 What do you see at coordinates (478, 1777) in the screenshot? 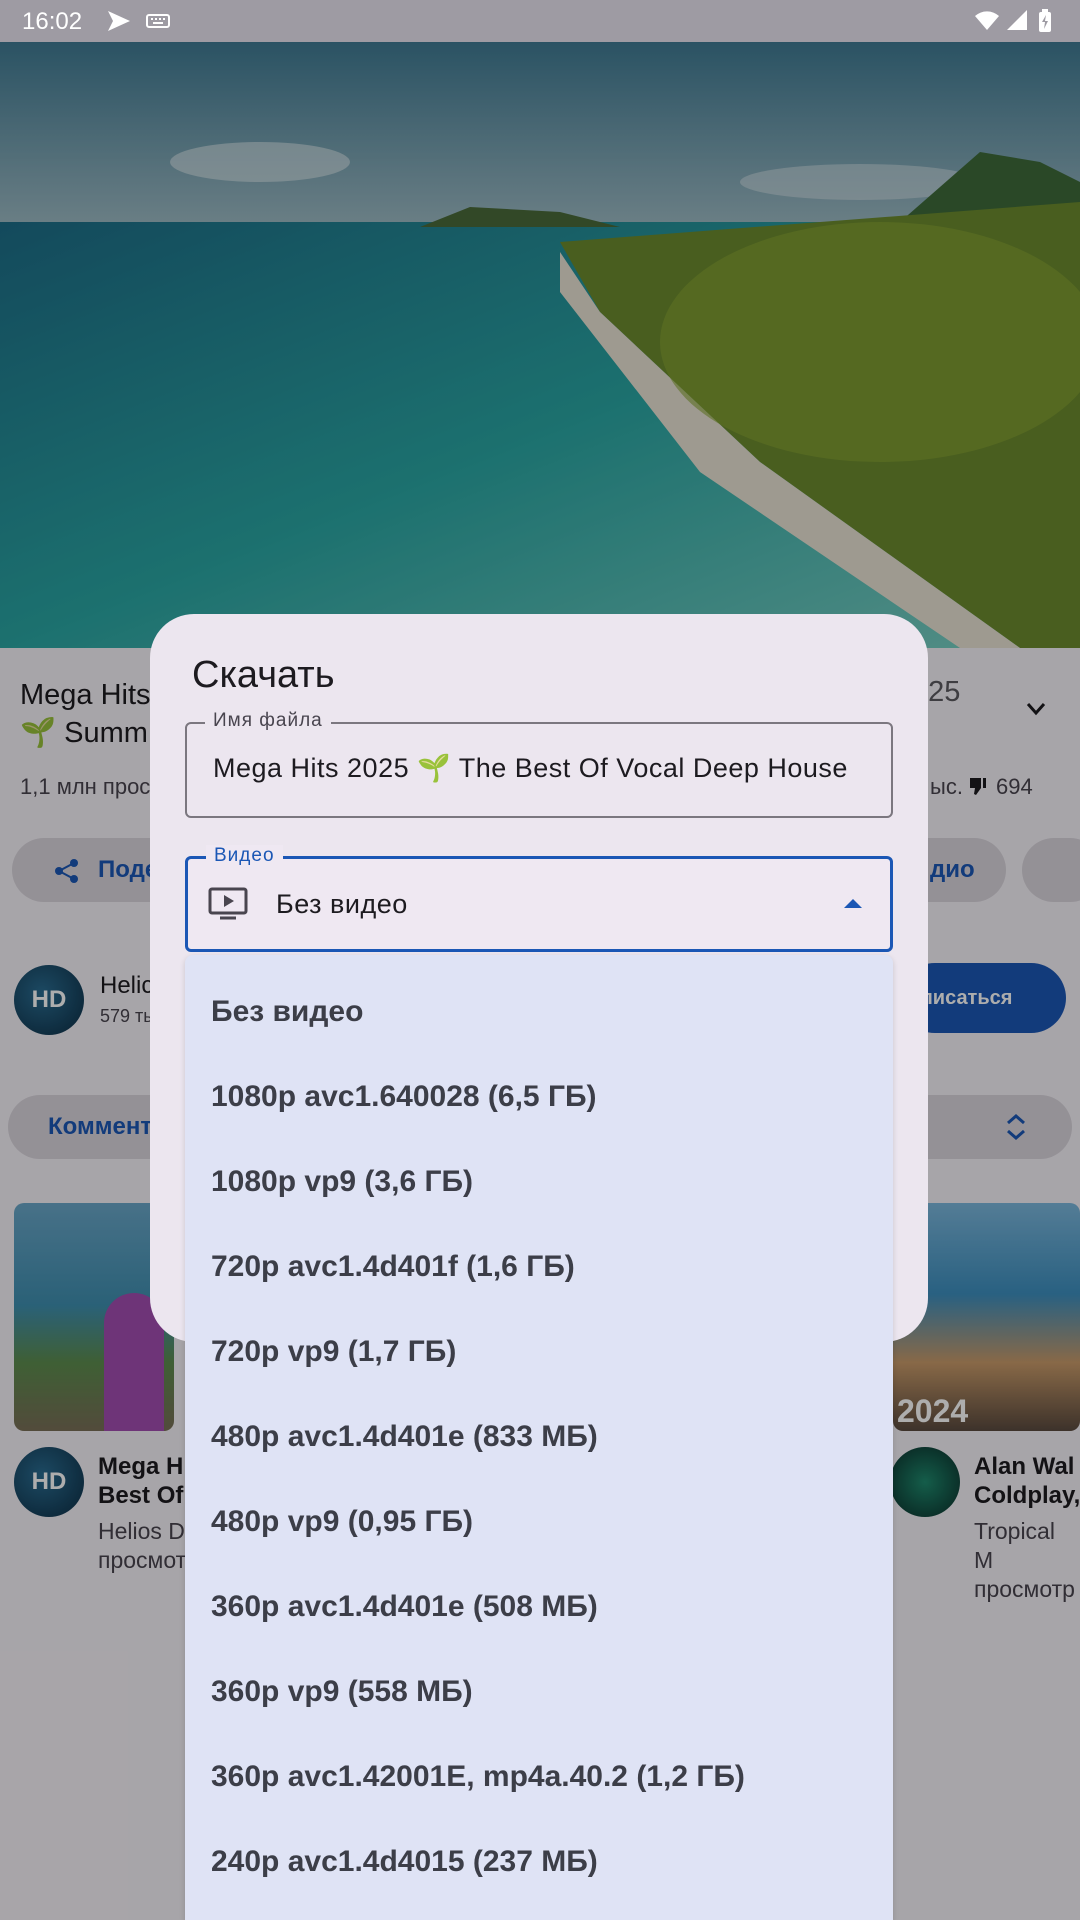
I see `menu-option: 360p avc1.42001E, mp4a.40.2 (1,2 ГБ)` at bounding box center [478, 1777].